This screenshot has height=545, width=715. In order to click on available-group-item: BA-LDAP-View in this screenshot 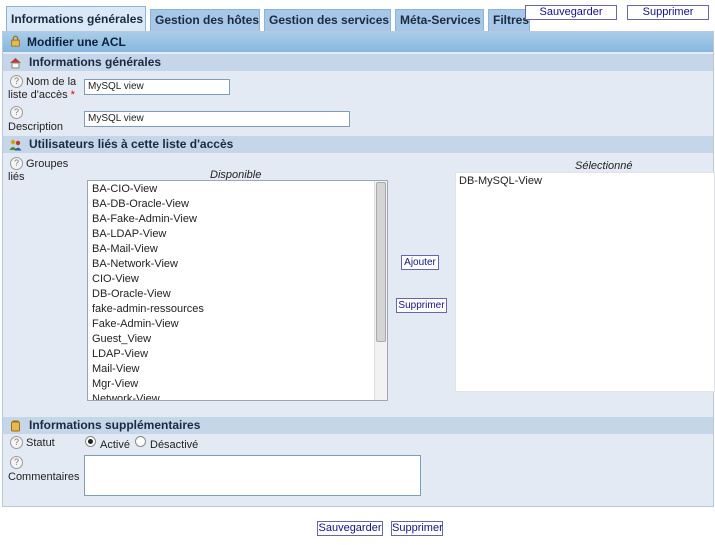, I will do `click(239, 234)`.